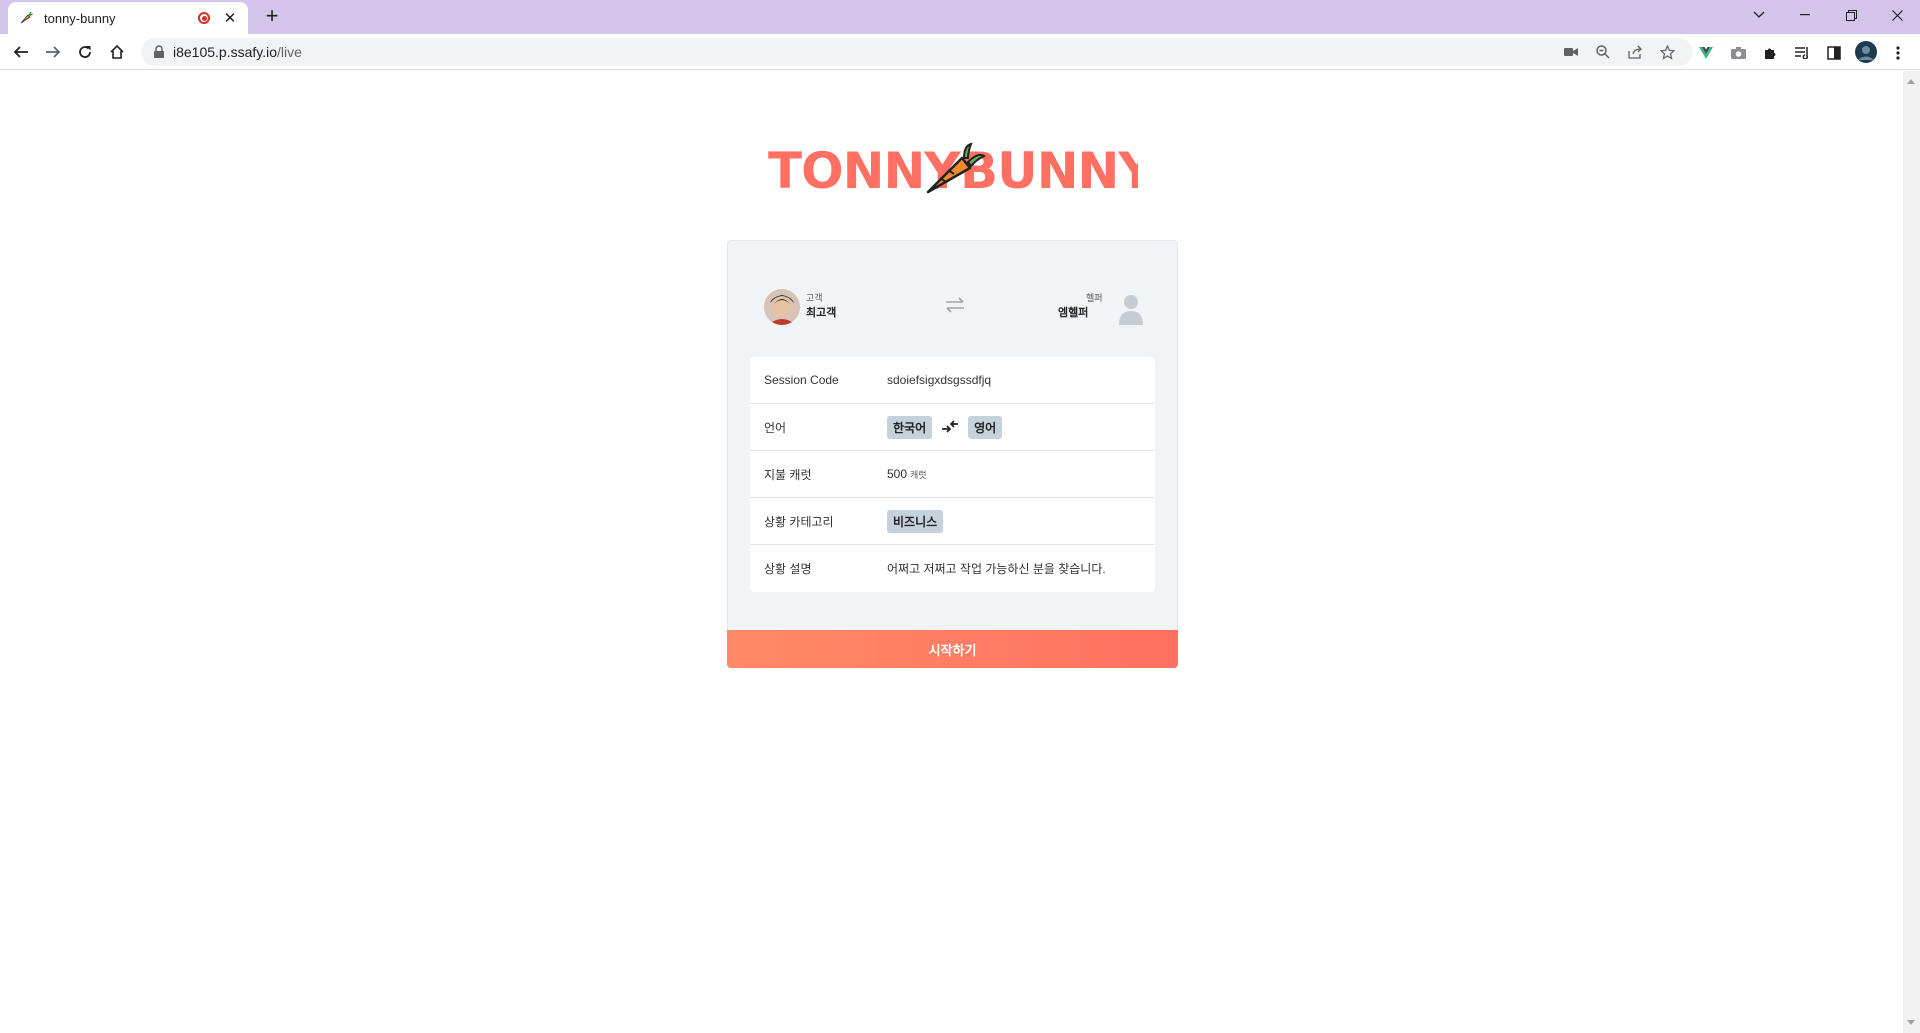 The image size is (1920, 1033). Describe the element at coordinates (225, 52) in the screenshot. I see `url-host: i8e105.p.ssafy.io` at that location.